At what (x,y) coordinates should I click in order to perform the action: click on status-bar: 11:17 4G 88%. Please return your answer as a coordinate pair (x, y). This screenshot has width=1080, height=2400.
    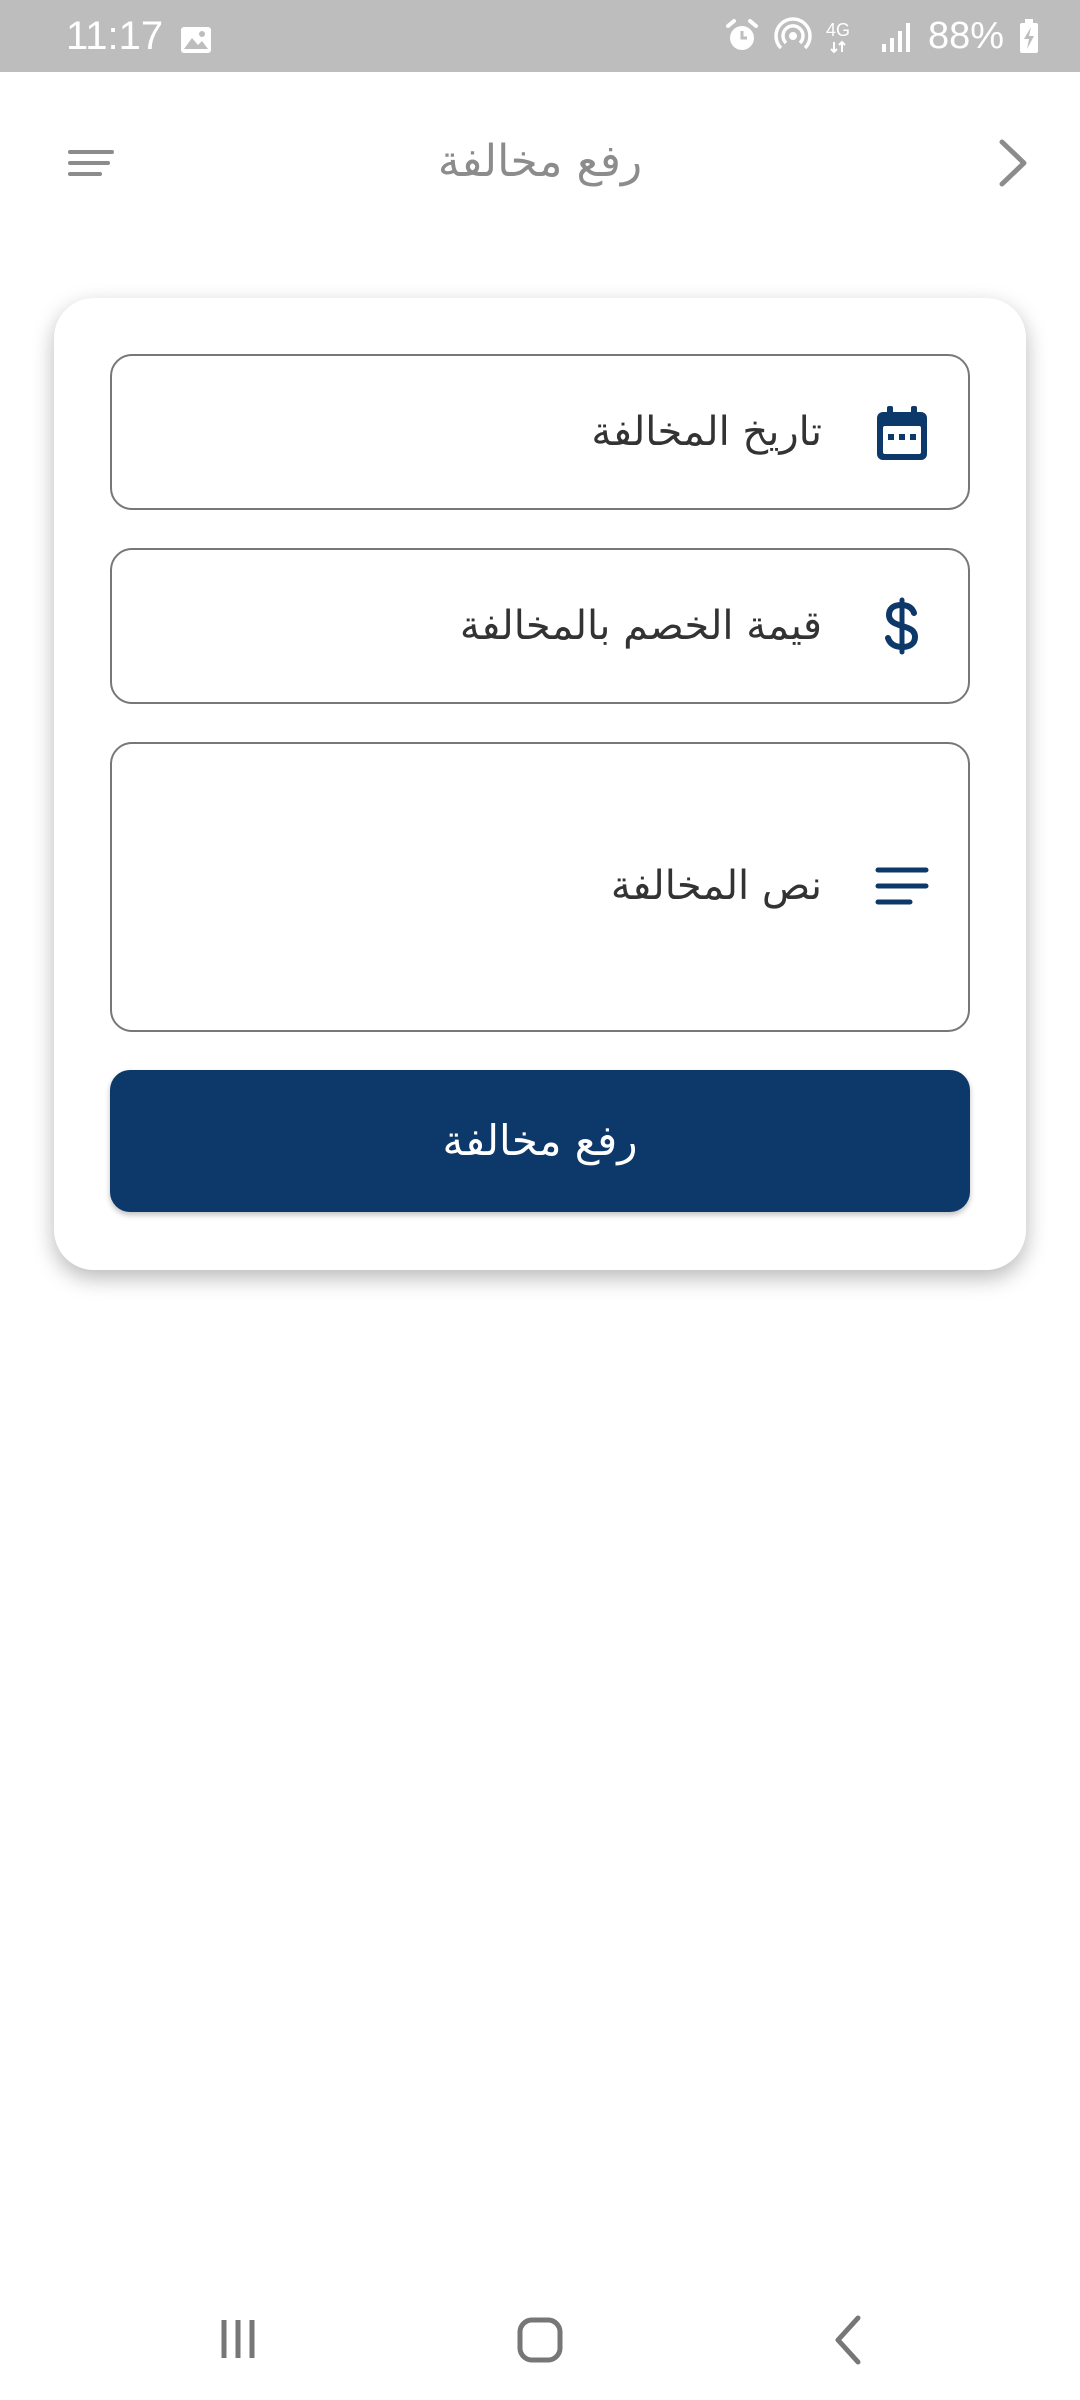
    Looking at the image, I should click on (540, 36).